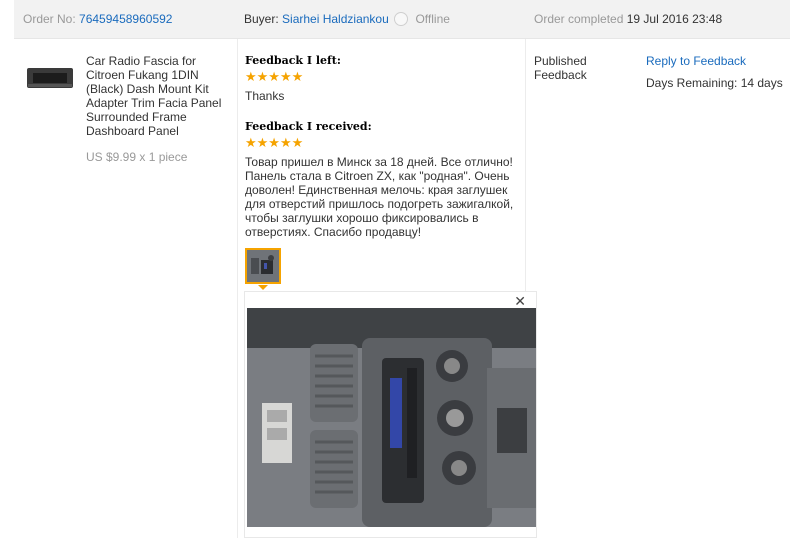  What do you see at coordinates (391, 417) in the screenshot?
I see `attachment-photo` at bounding box center [391, 417].